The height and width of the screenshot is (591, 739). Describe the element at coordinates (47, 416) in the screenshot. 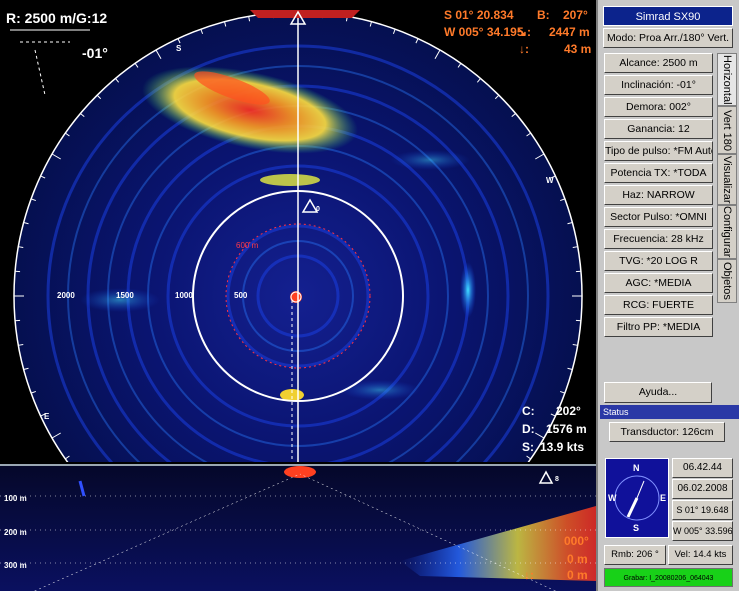

I see `compass-letter-e: E` at that location.